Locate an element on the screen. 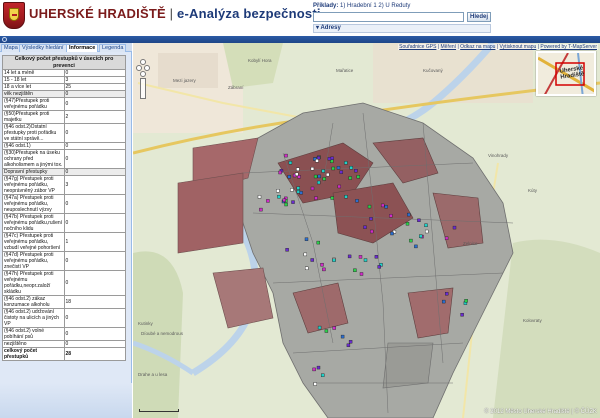 The width and height of the screenshot is (600, 418). print-map-link: Vytisknout mapu is located at coordinates (518, 47).